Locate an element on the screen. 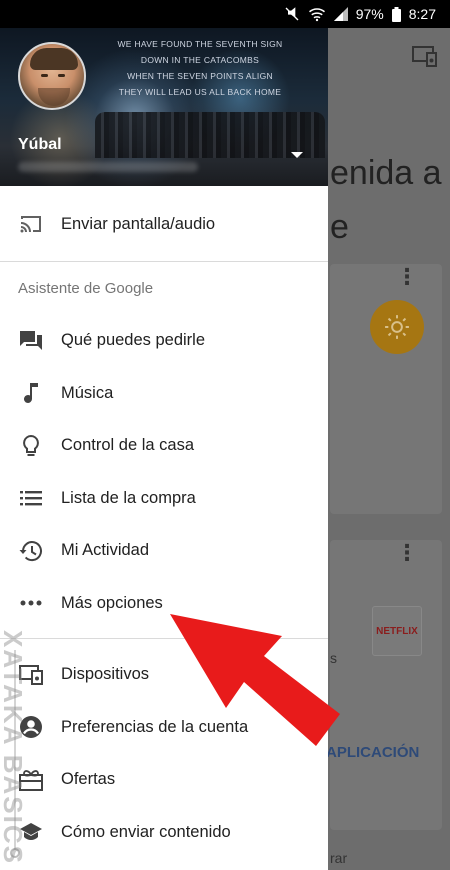 Image resolution: width=450 pixels, height=870 pixels. more-horiz-icon is located at coordinates (31, 603).